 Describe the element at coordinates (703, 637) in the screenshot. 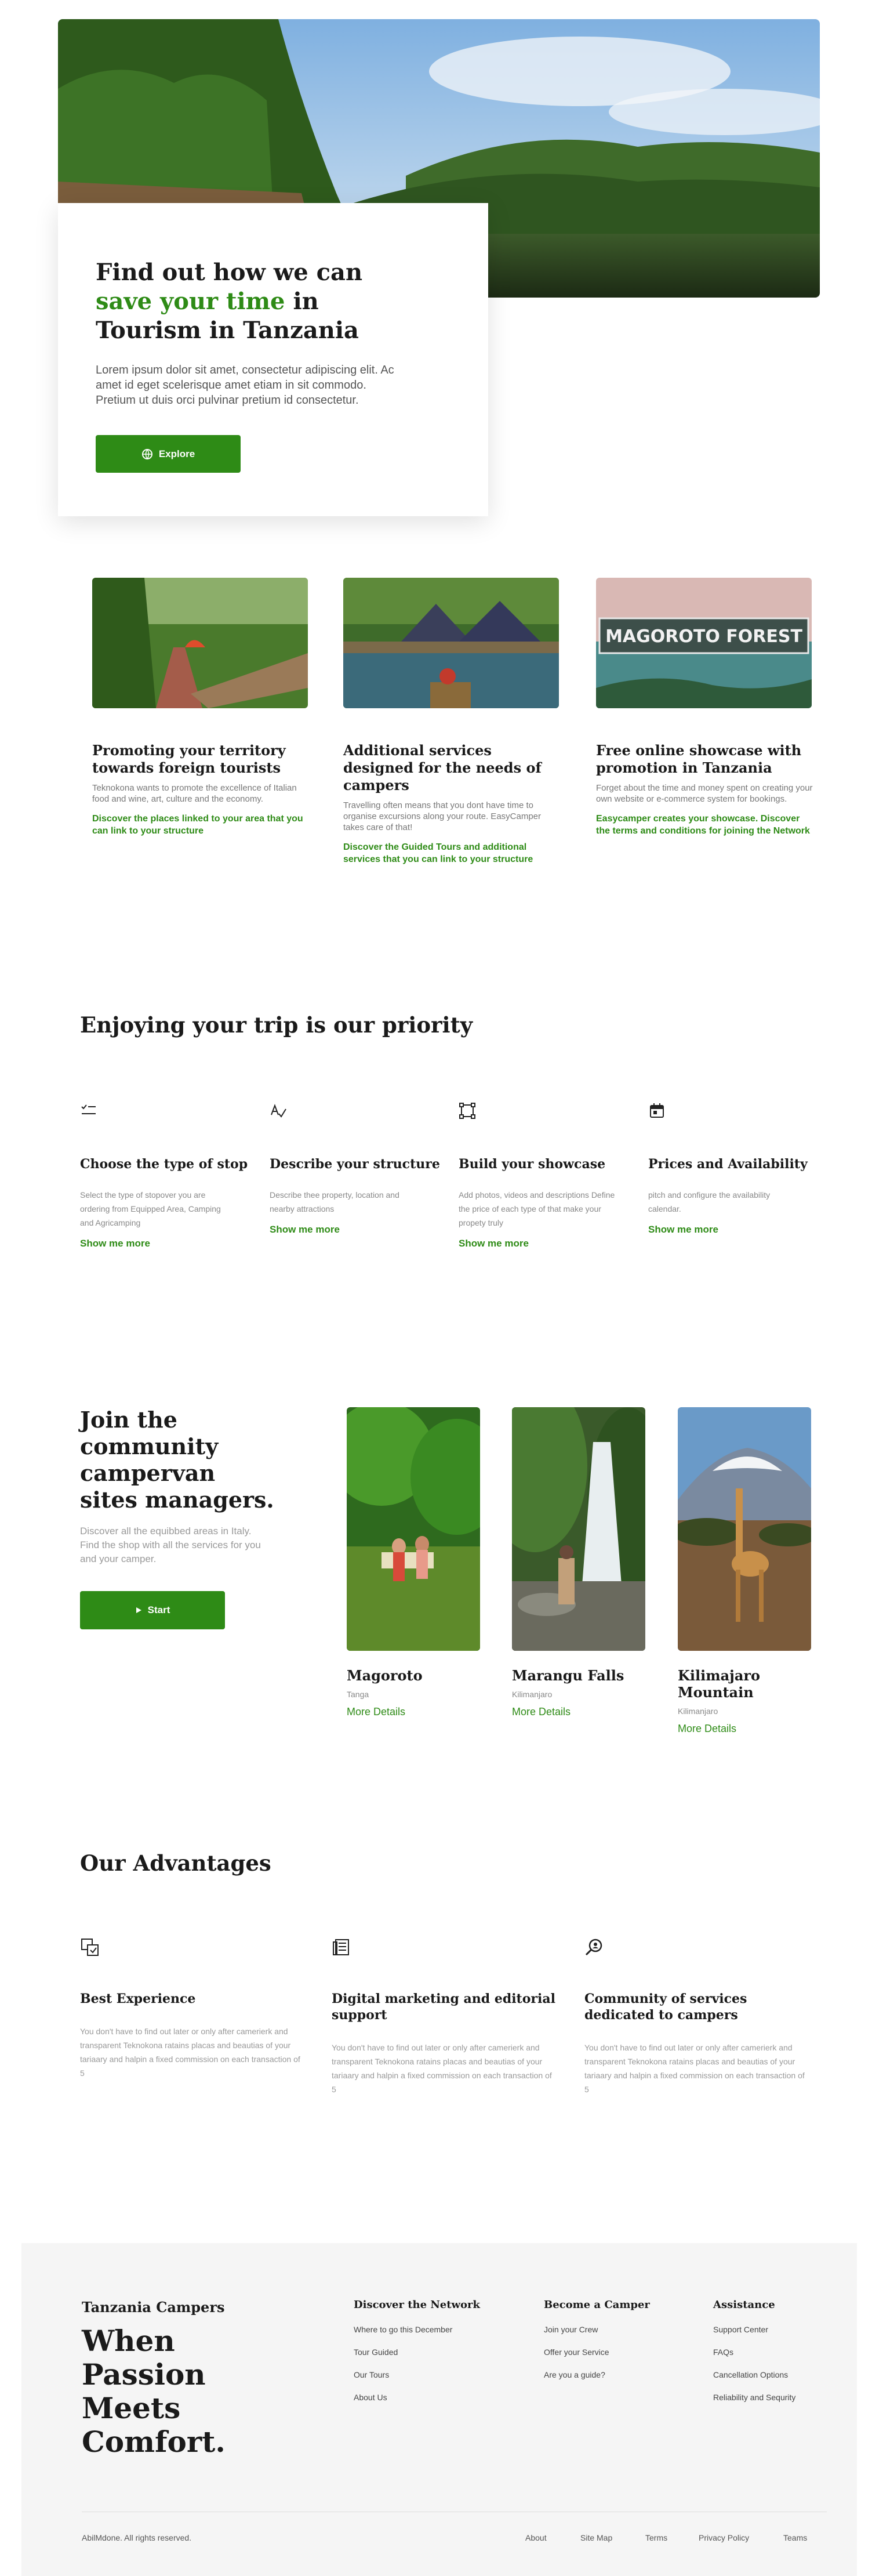

I see `magoroto-forest-sign: MAGOROTO FOREST` at that location.